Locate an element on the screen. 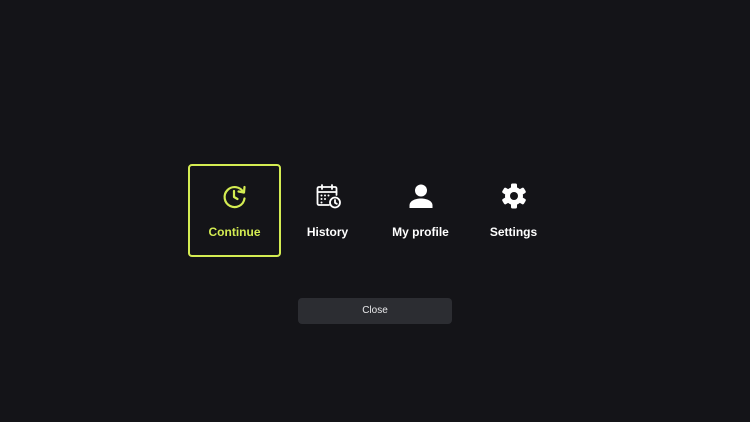 The width and height of the screenshot is (750, 422). quick-menu: Continue History My profile Settings is located at coordinates (374, 210).